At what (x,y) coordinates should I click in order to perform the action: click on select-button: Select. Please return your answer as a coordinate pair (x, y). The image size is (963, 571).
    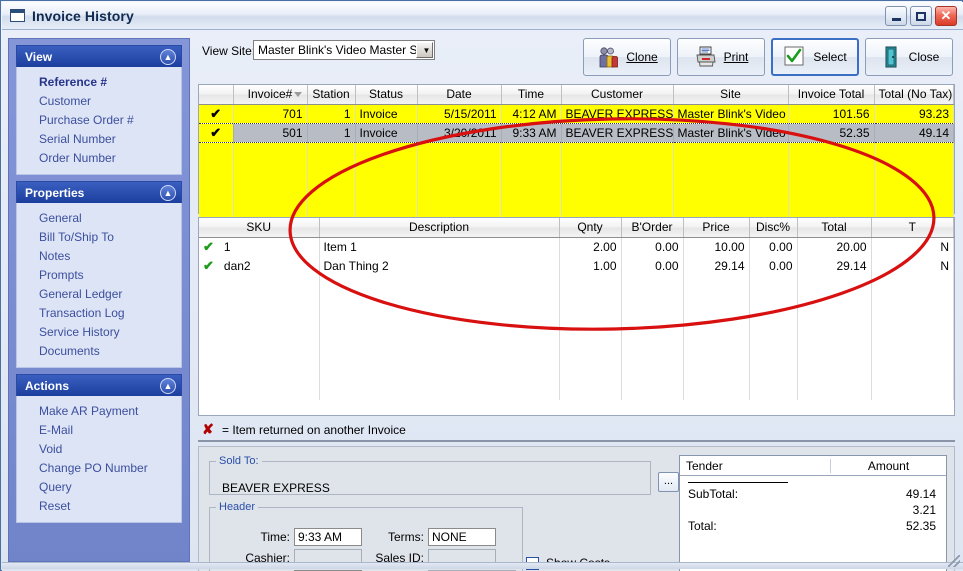
    Looking at the image, I should click on (815, 57).